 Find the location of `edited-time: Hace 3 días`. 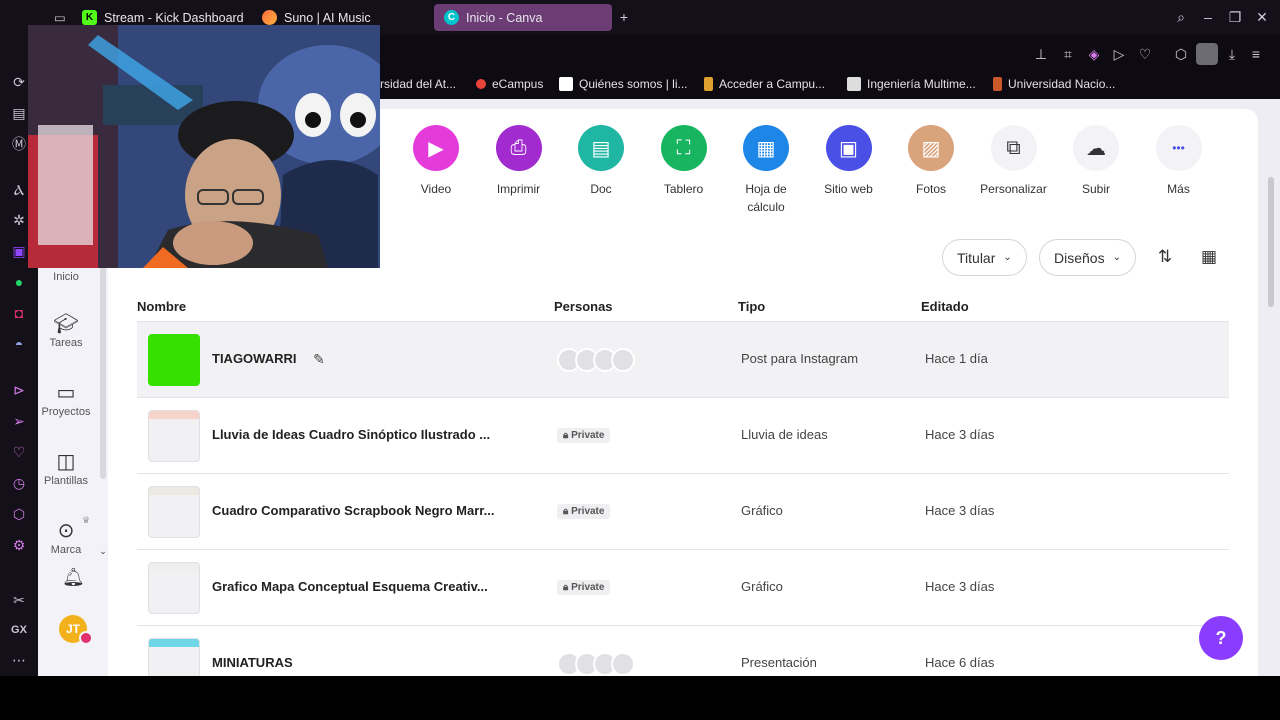

edited-time: Hace 3 días is located at coordinates (960, 586).